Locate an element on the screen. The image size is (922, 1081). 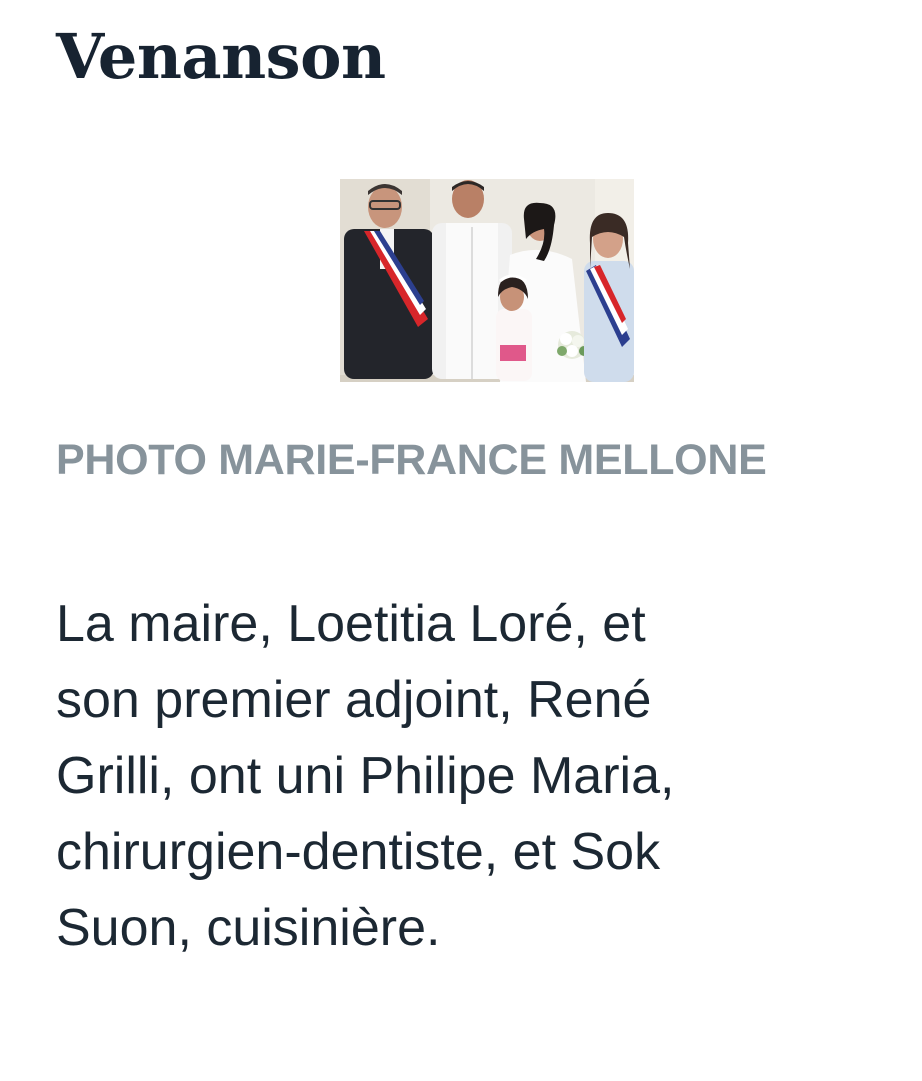
body-line: chirurgien-dentiste, et Sok is located at coordinates (358, 852).